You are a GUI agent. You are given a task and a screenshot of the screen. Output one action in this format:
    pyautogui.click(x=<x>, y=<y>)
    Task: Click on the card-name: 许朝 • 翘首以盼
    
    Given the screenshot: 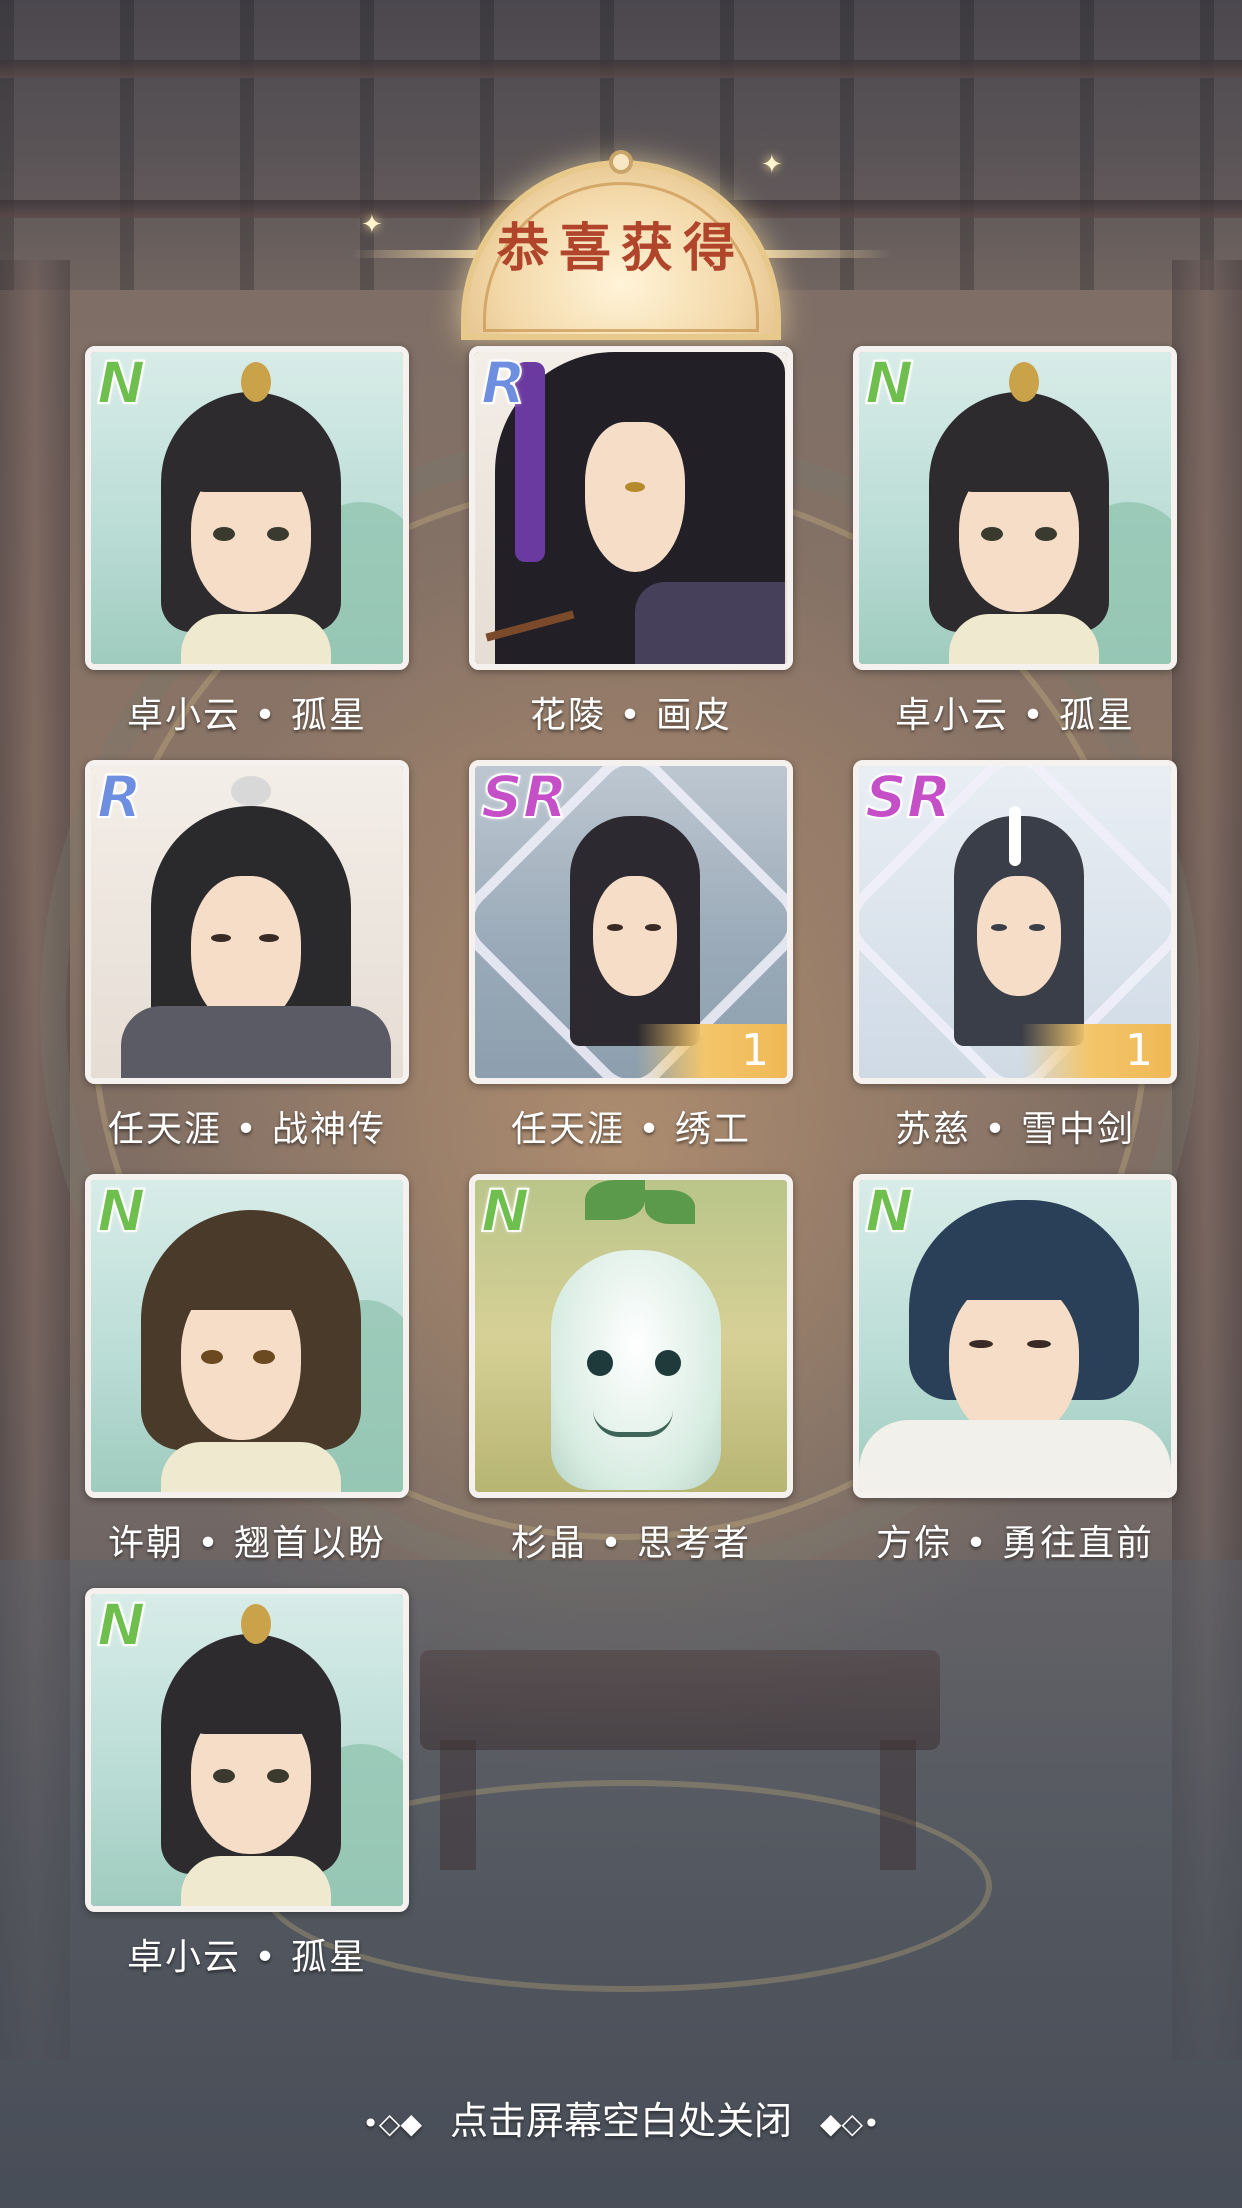 What is the action you would take?
    pyautogui.click(x=247, y=1543)
    